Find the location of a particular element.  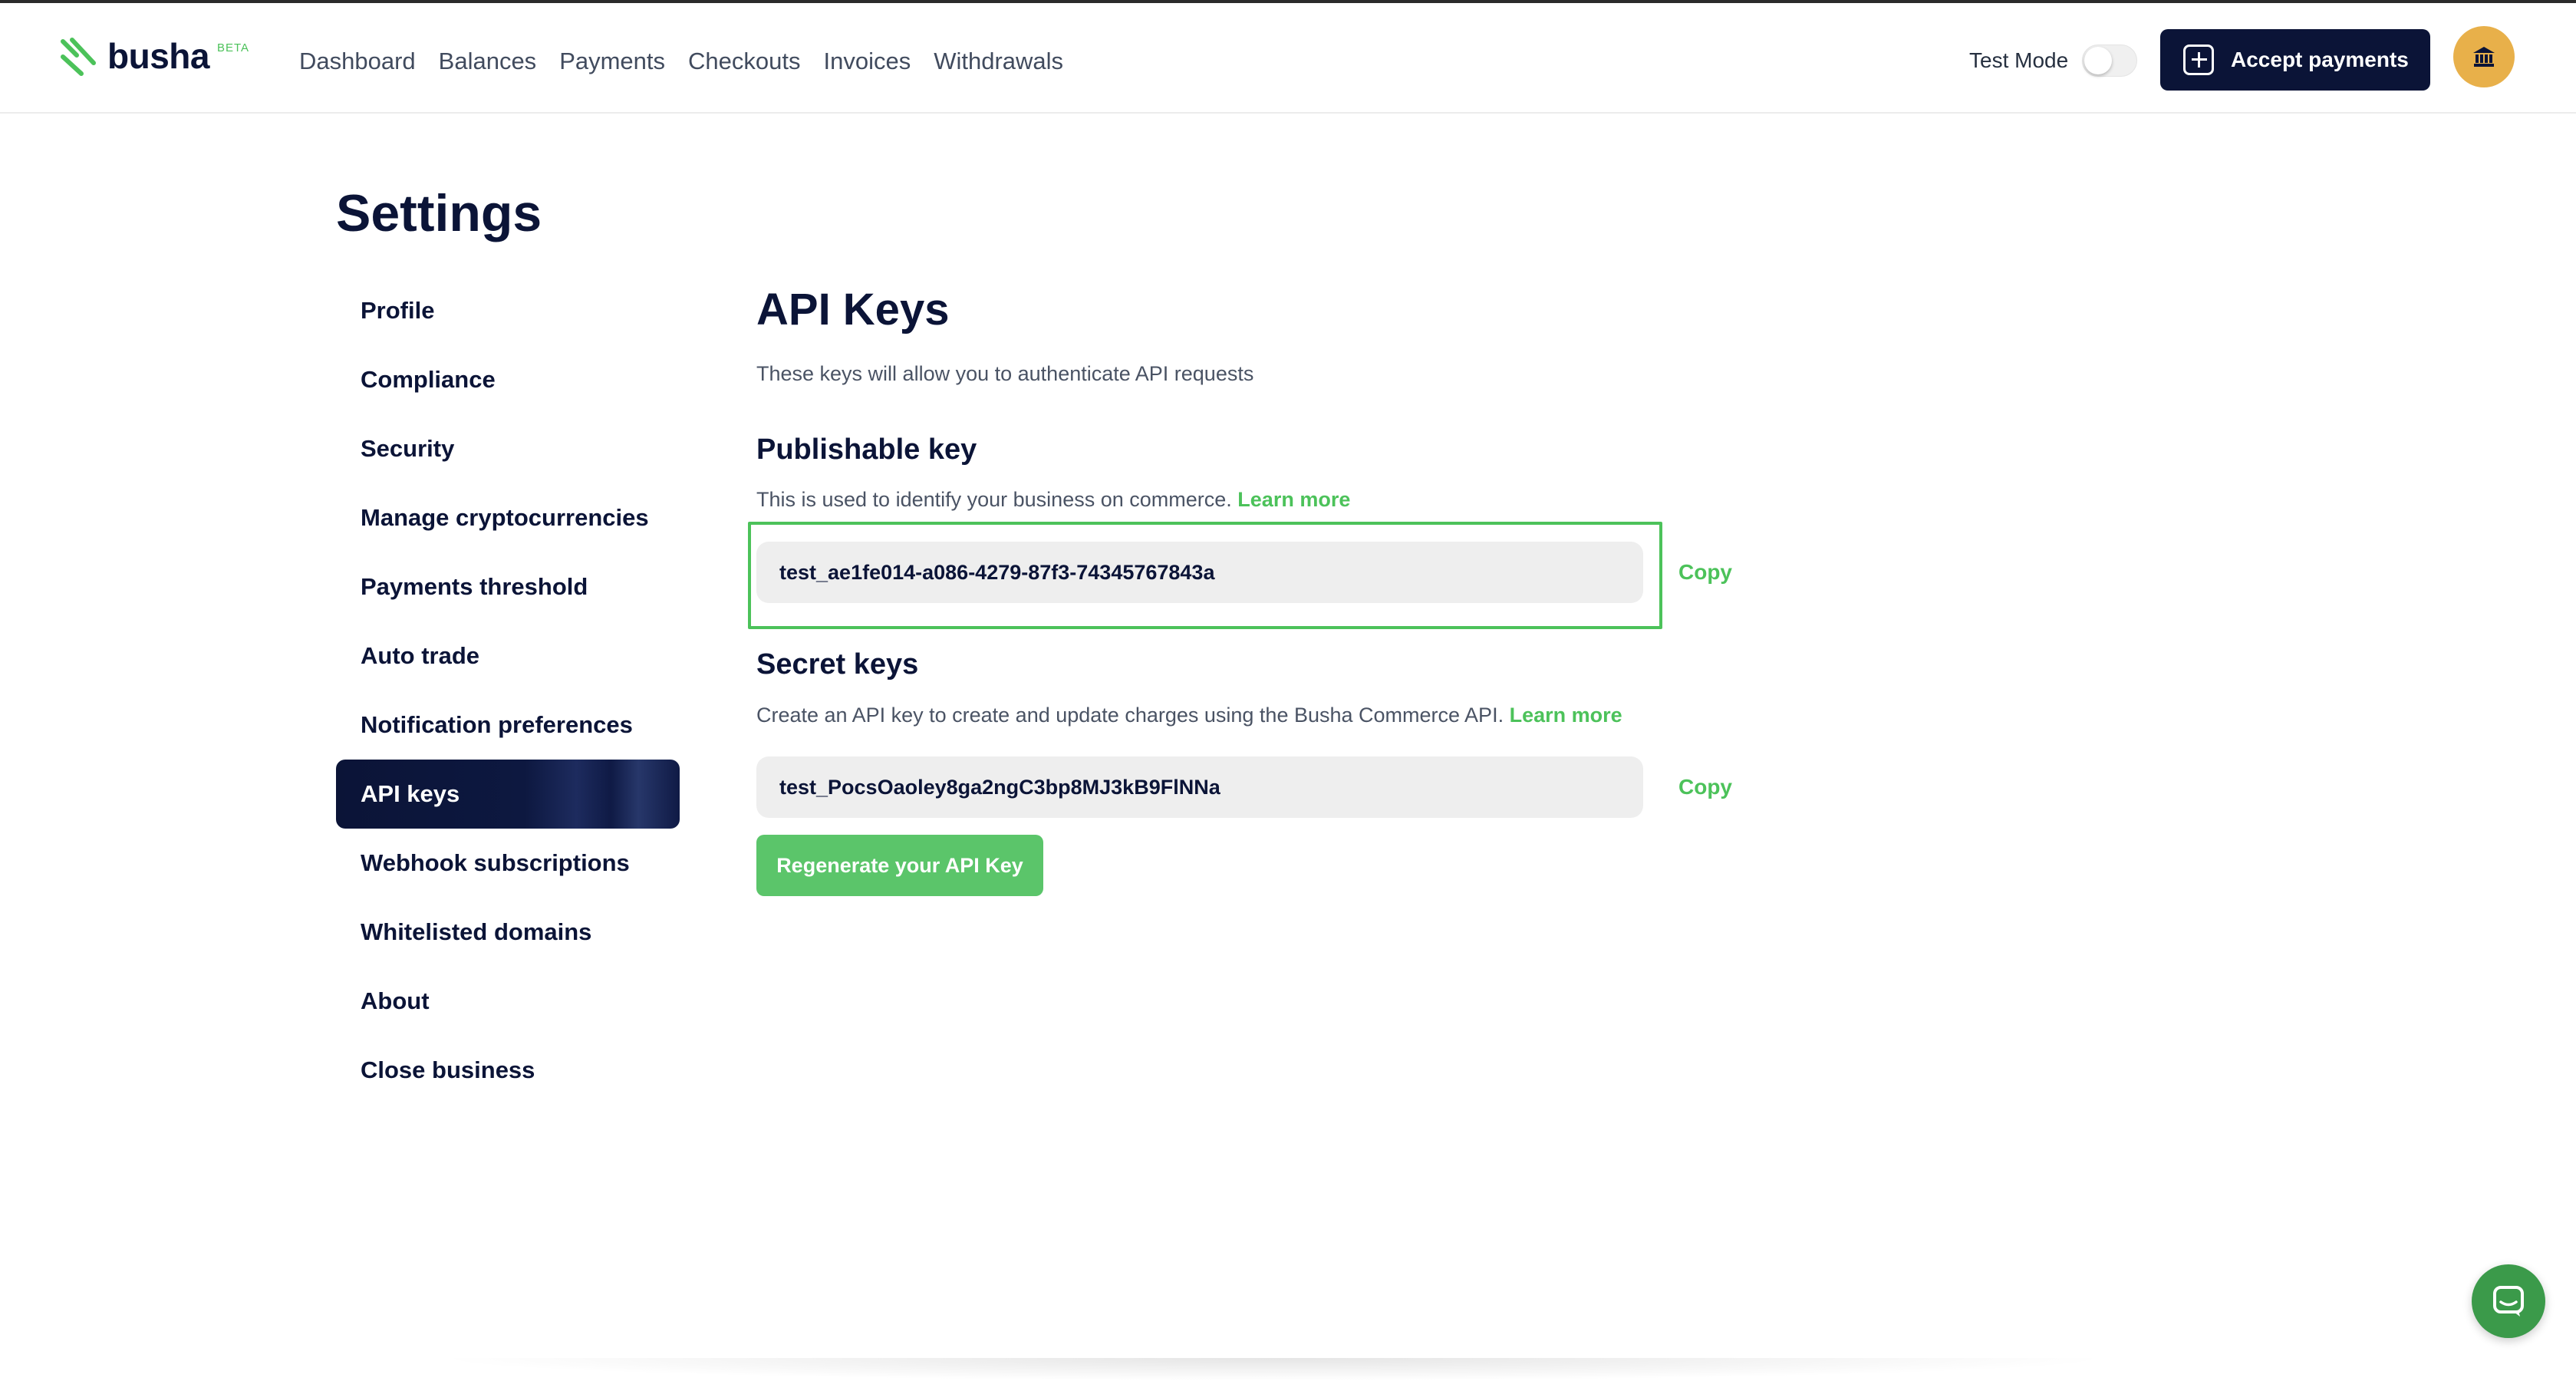

busha-logo: busha BETA is located at coordinates (153, 56).